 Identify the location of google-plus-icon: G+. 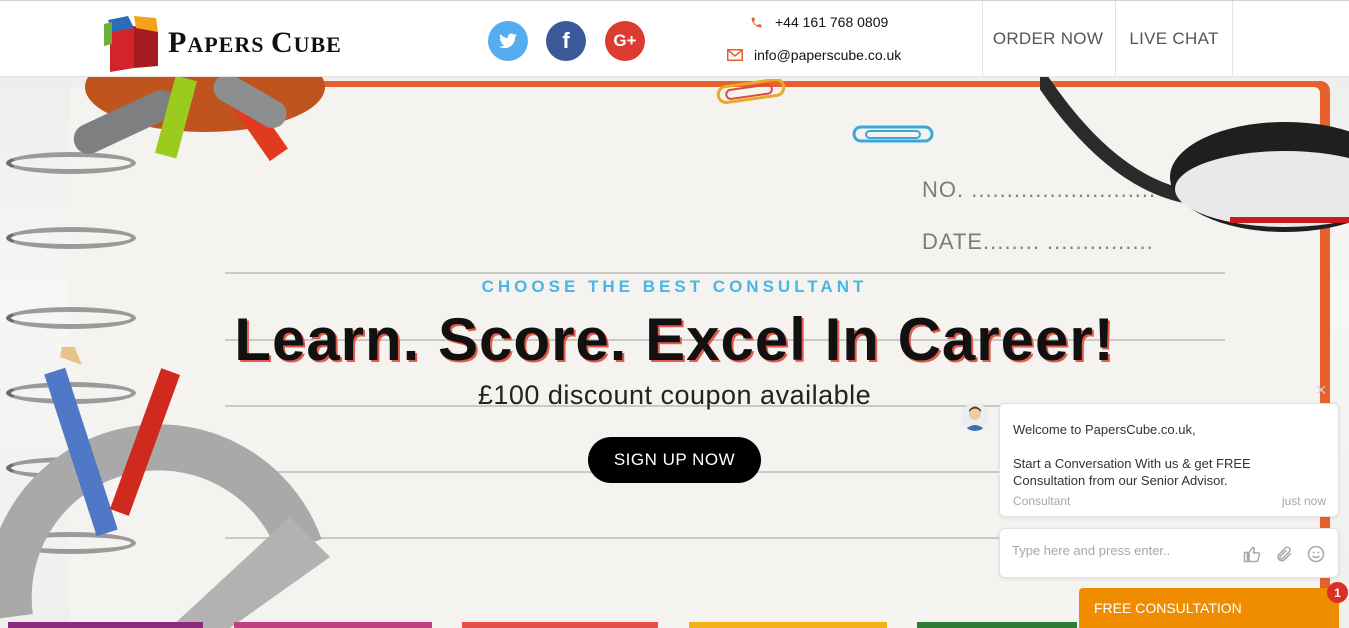
(625, 41).